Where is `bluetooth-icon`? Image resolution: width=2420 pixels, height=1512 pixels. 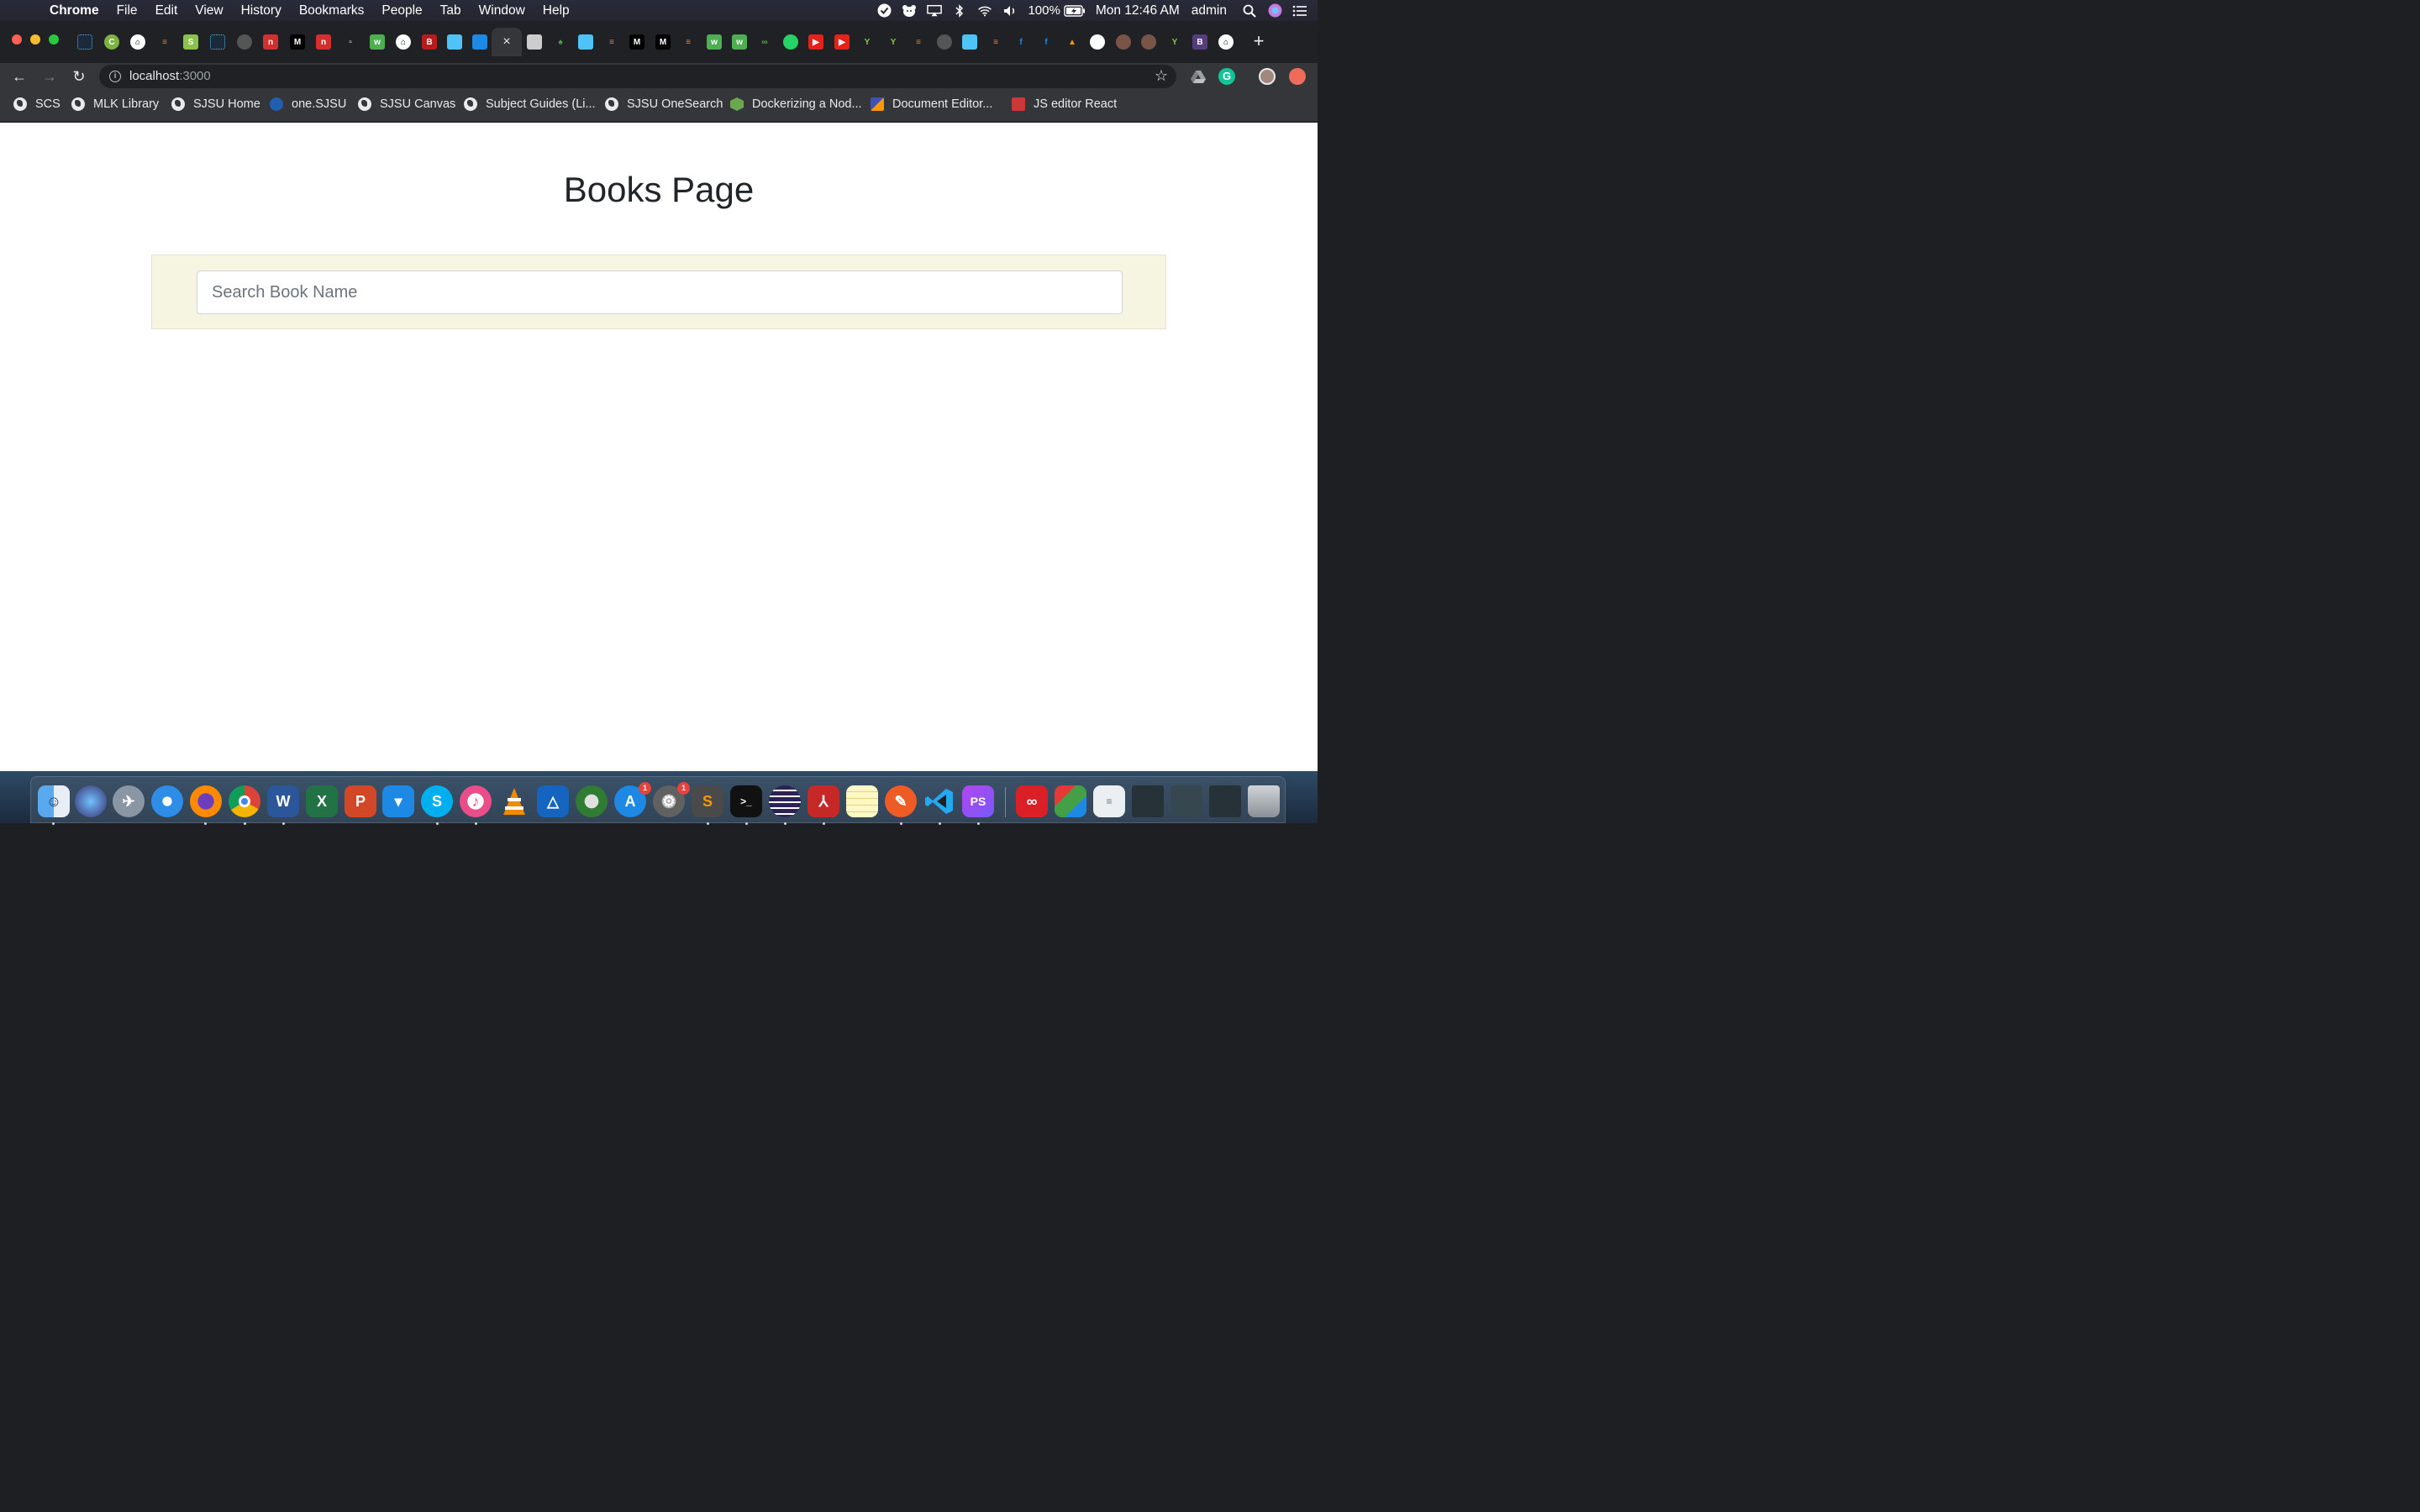
bluetooth-icon is located at coordinates (960, 10).